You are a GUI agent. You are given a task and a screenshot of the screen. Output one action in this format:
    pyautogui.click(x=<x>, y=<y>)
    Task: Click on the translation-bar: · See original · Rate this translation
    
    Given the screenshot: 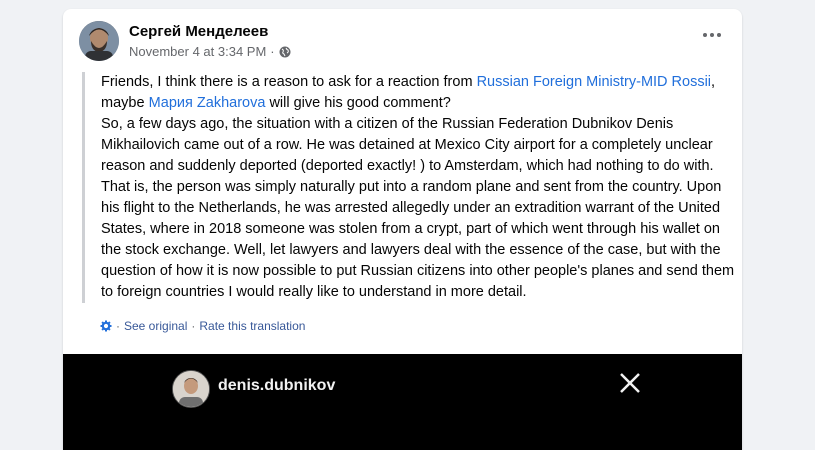 What is the action you would take?
    pyautogui.click(x=202, y=326)
    